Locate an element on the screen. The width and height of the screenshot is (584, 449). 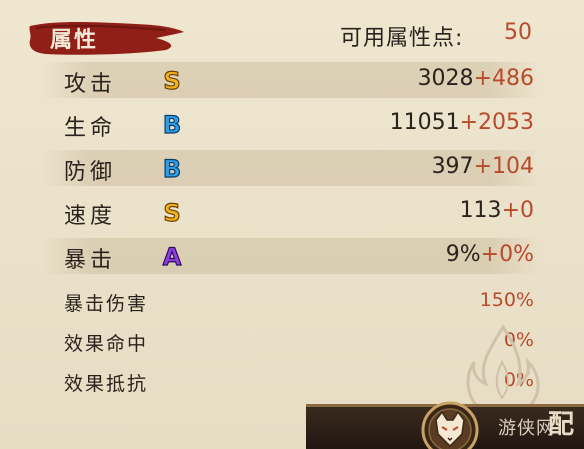
substat-label: 暴击伤害 is located at coordinates (106, 304).